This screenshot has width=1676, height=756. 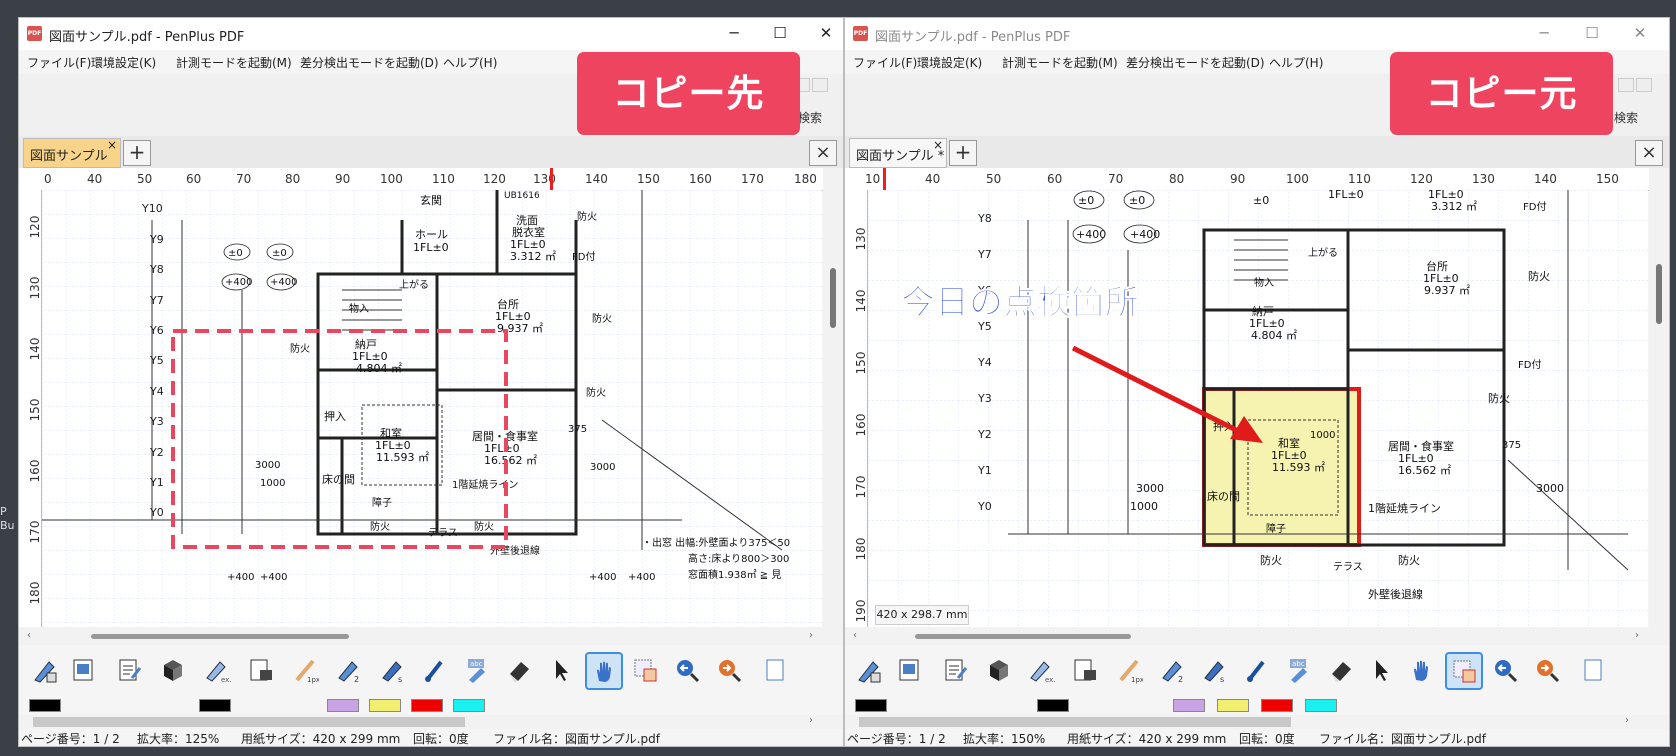 What do you see at coordinates (72, 153) in the screenshot?
I see `tab-document: 図面サンプル ×` at bounding box center [72, 153].